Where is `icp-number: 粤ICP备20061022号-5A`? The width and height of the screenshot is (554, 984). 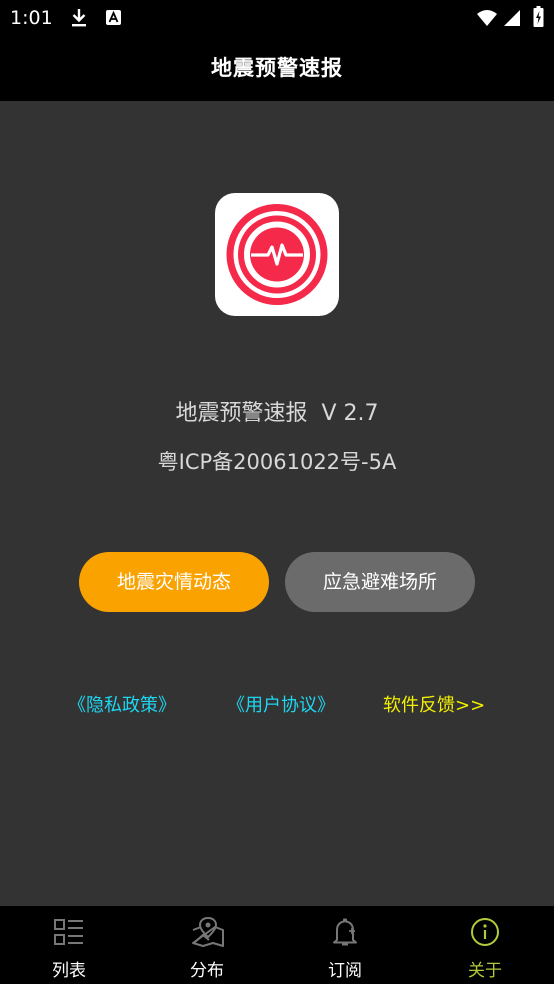
icp-number: 粤ICP备20061022号-5A is located at coordinates (277, 462).